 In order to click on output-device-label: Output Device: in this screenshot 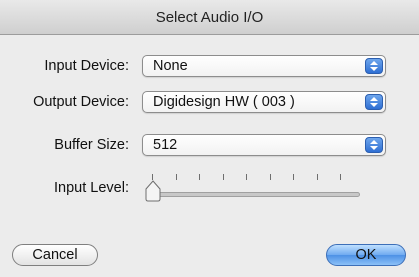, I will do `click(81, 102)`.